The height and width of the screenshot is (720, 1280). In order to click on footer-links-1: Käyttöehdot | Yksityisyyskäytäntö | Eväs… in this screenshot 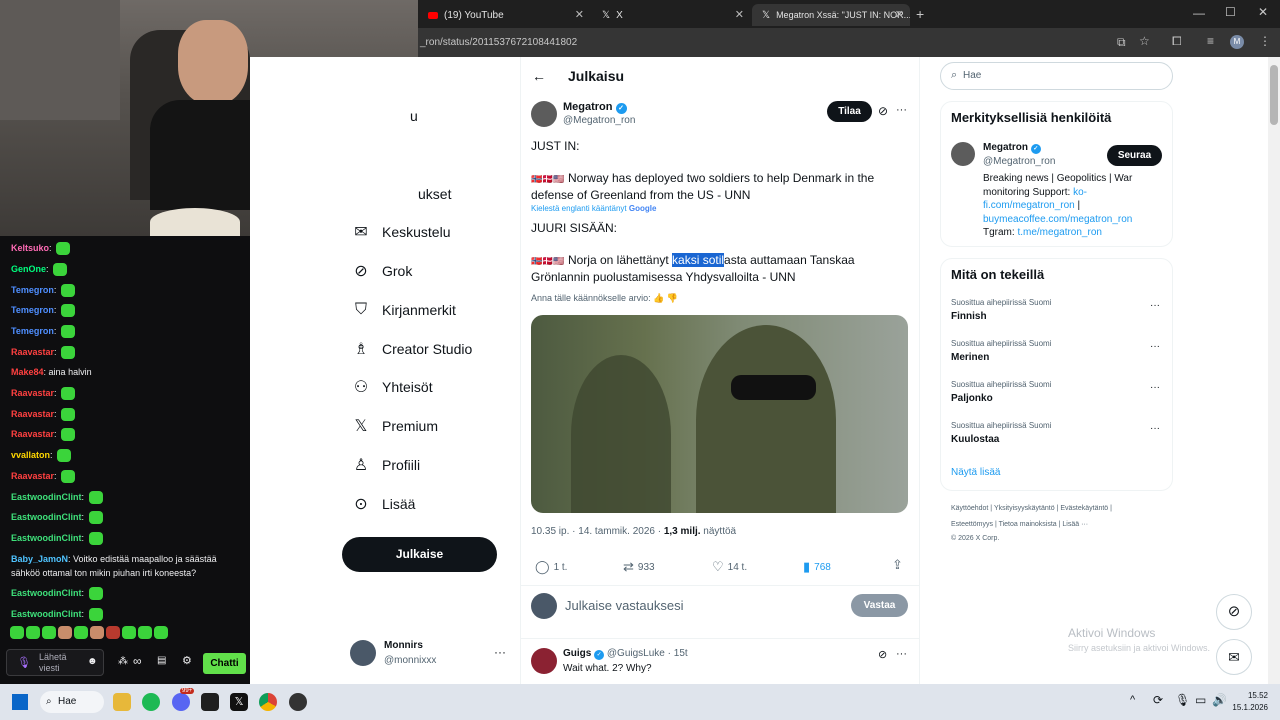, I will do `click(1031, 508)`.